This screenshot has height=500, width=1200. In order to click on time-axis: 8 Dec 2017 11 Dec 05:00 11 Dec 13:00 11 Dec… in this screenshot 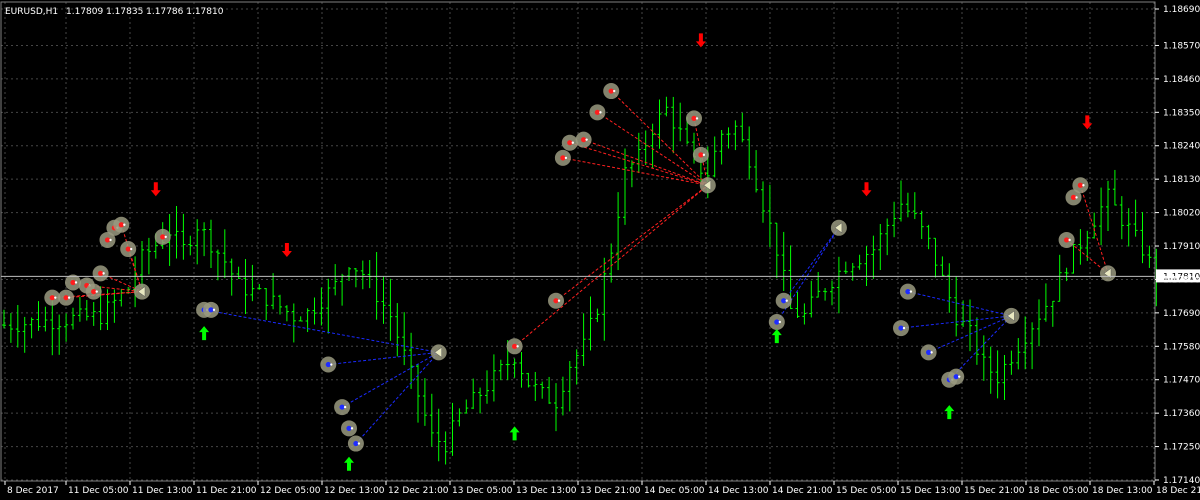, I will do `click(602, 488)`.